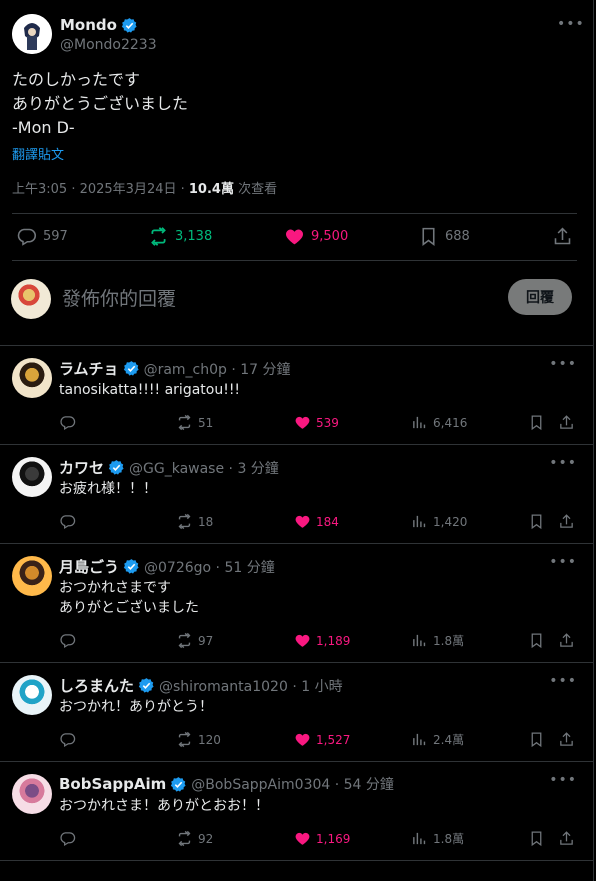 The height and width of the screenshot is (881, 596). Describe the element at coordinates (450, 521) in the screenshot. I see `views-count: 1,420` at that location.